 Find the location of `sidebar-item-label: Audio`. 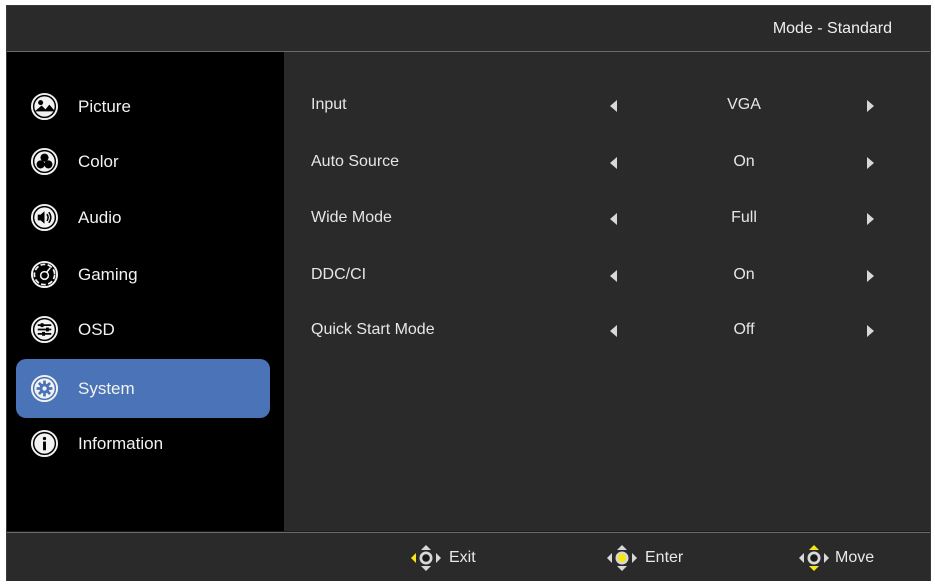

sidebar-item-label: Audio is located at coordinates (100, 217).